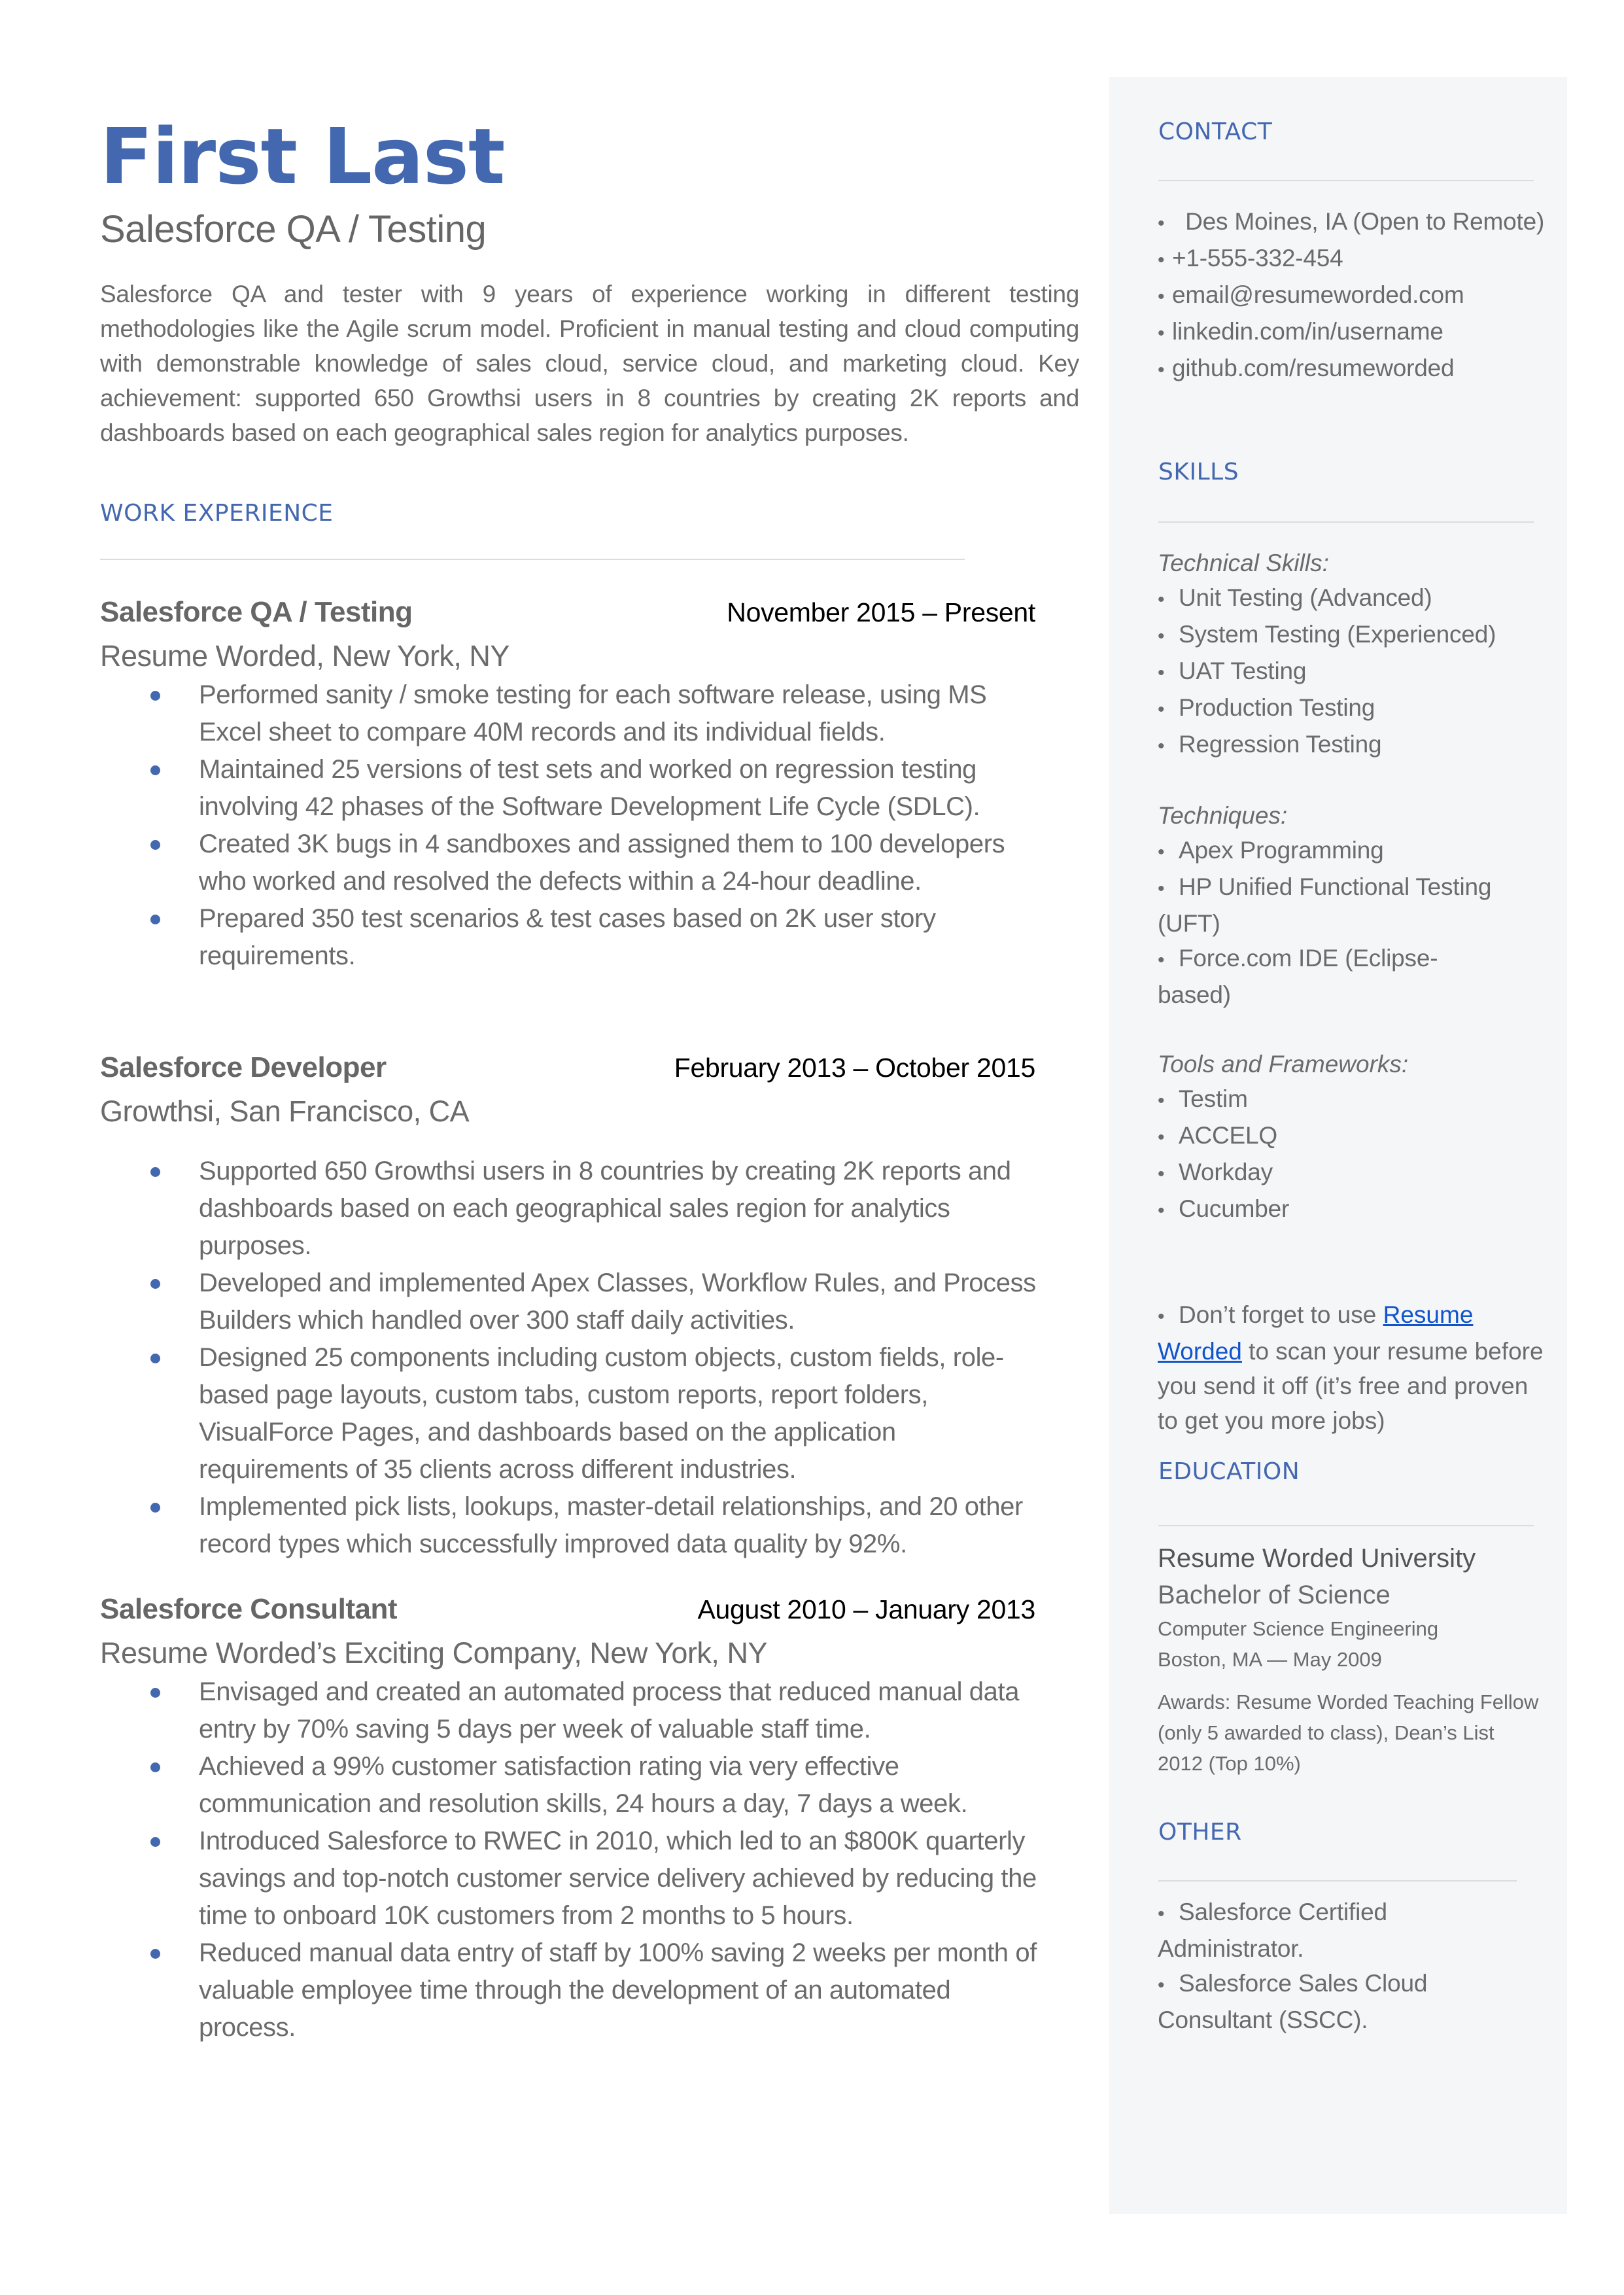 The height and width of the screenshot is (2295, 1624). What do you see at coordinates (1331, 905) in the screenshot?
I see `skill-item: • HP Unified Functional Testing (UFT)` at bounding box center [1331, 905].